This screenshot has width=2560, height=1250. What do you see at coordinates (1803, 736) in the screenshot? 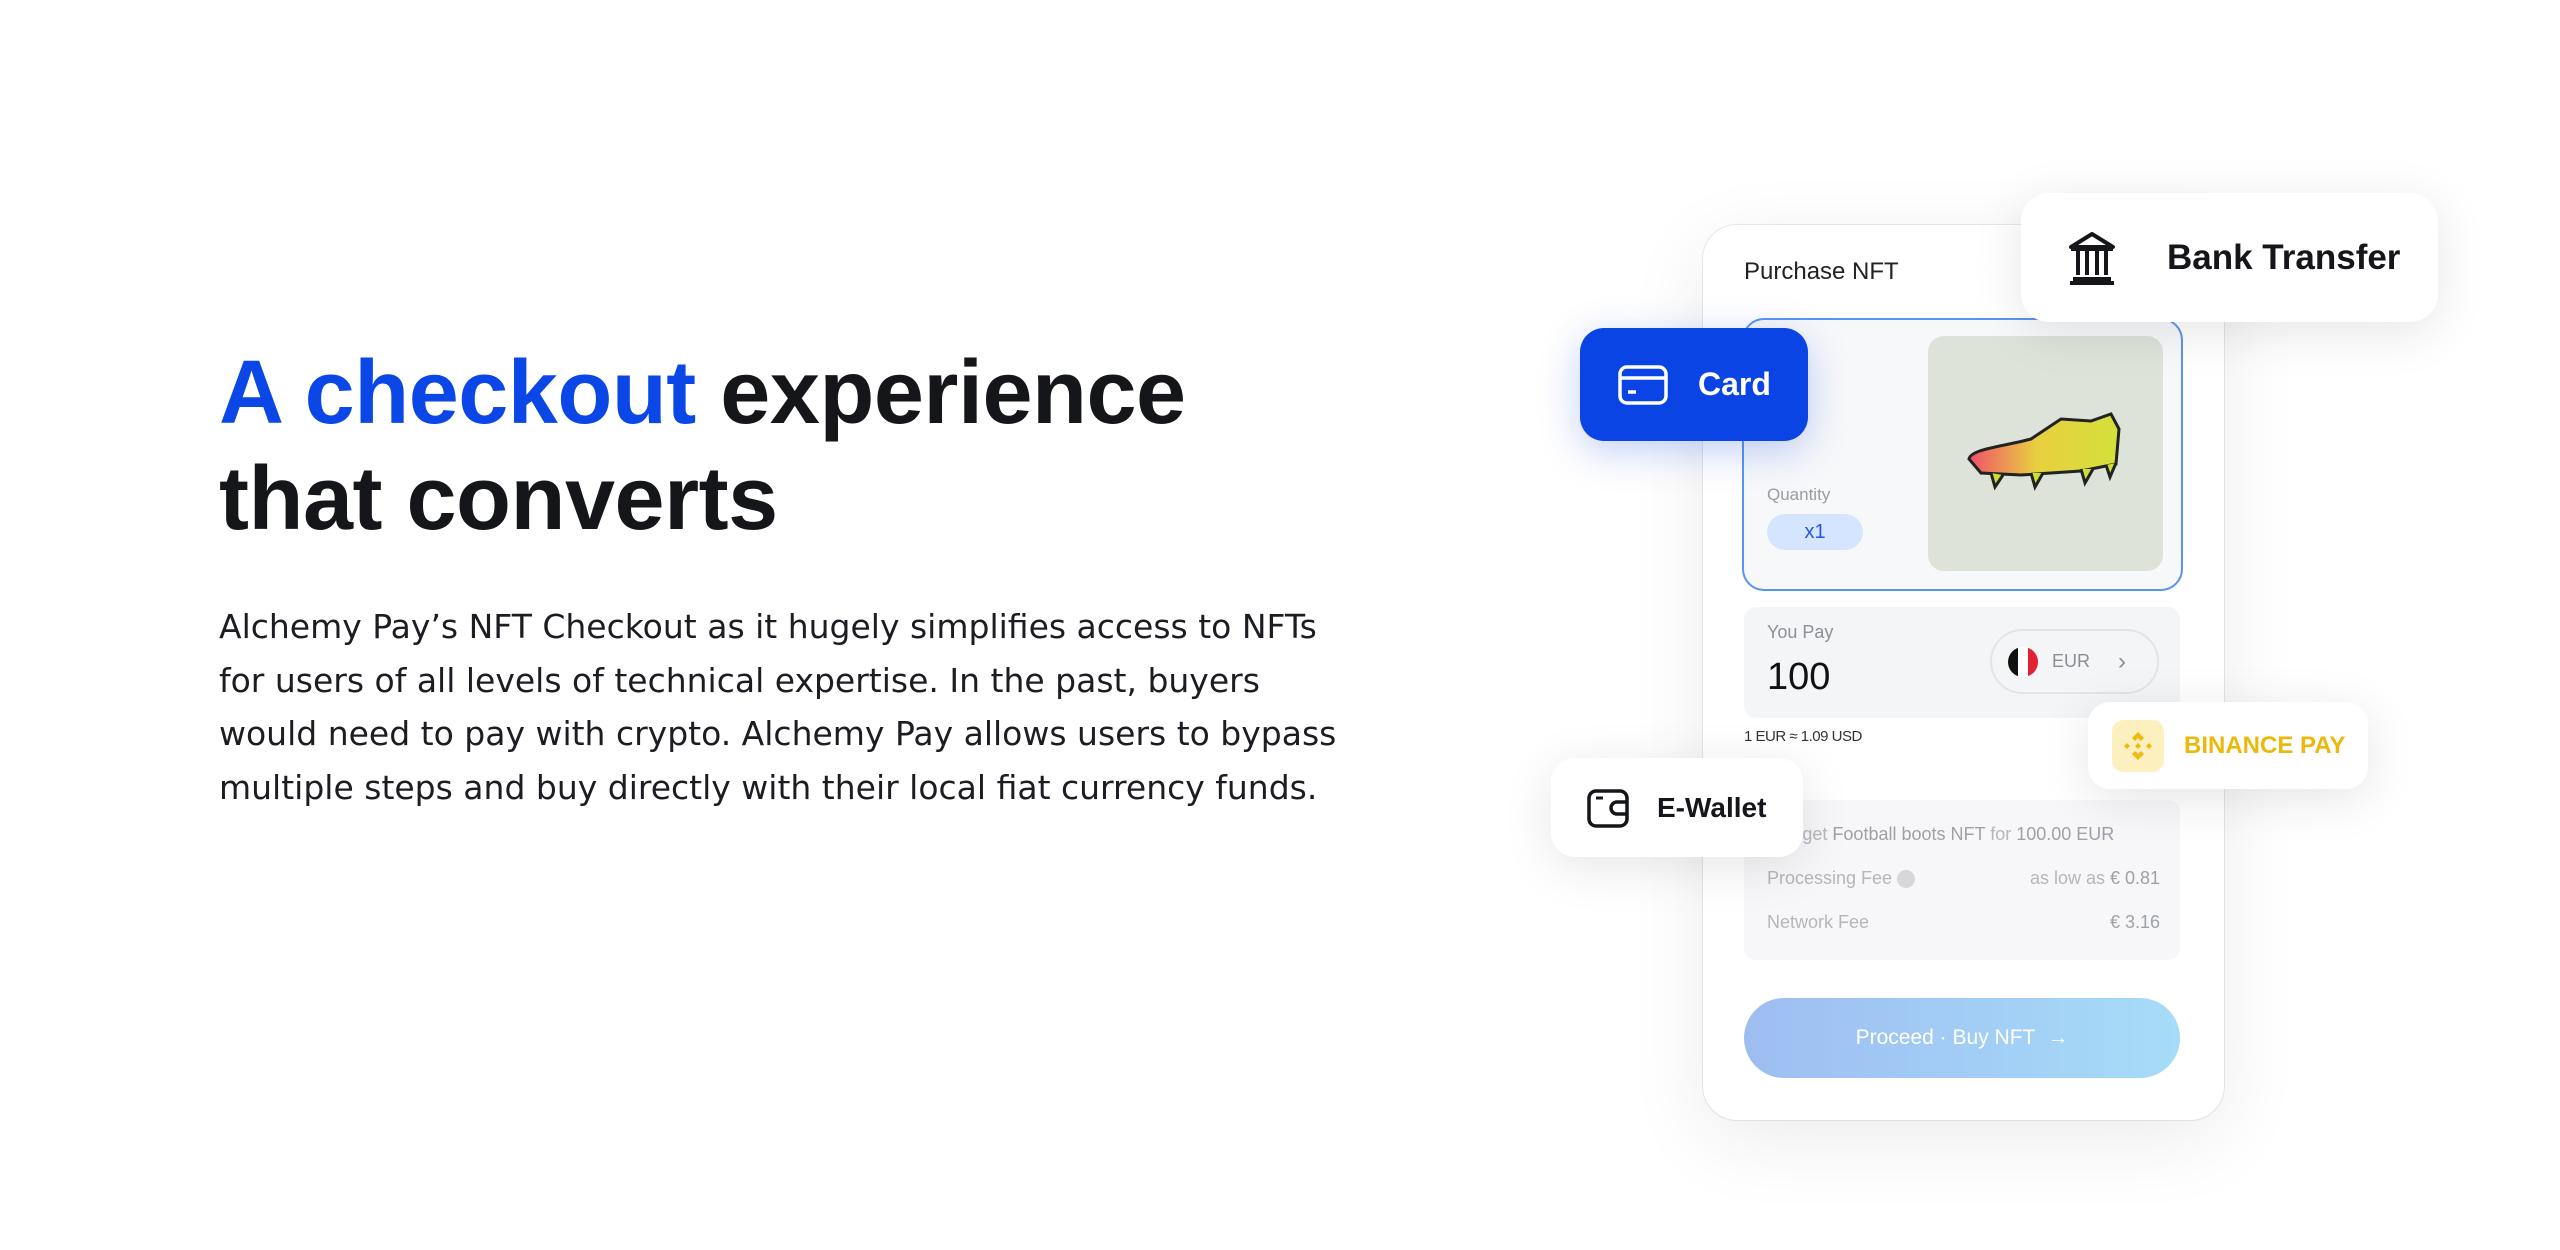
I see `exchange-rate: 1 EUR ≈ 1.09 USD` at bounding box center [1803, 736].